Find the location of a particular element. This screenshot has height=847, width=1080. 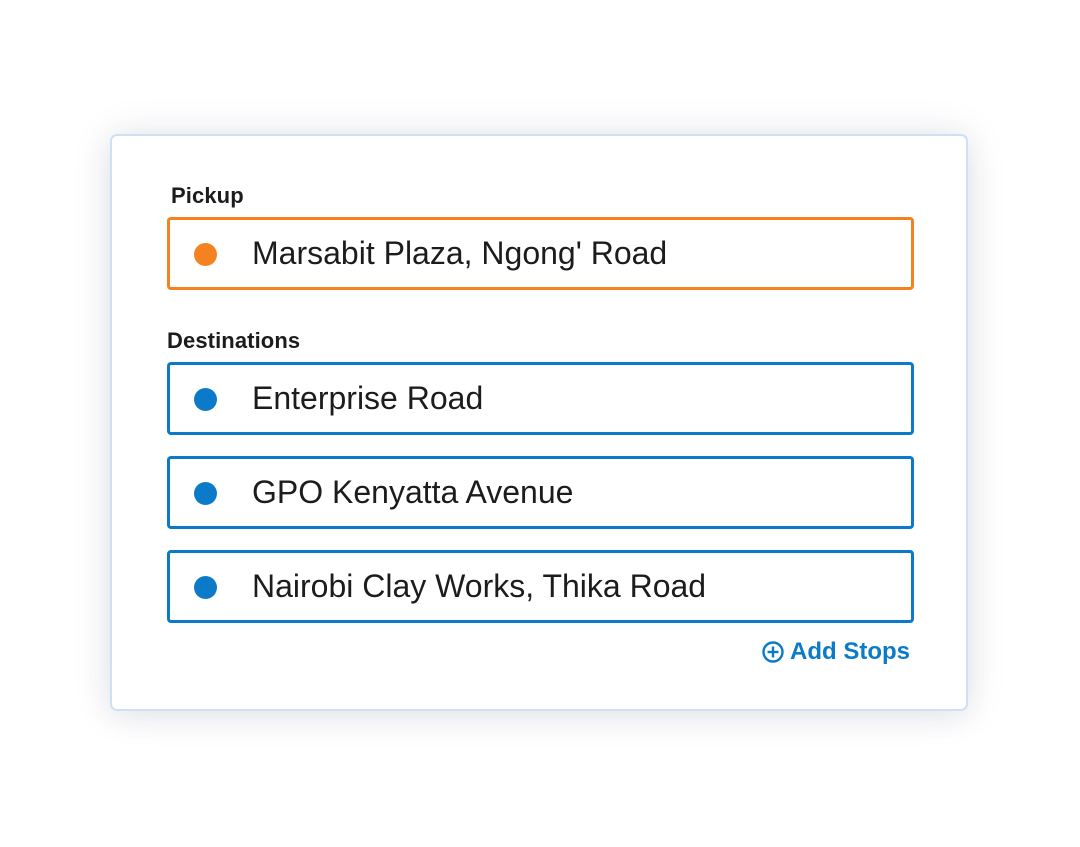

pickup-label: Pickup is located at coordinates (207, 195).